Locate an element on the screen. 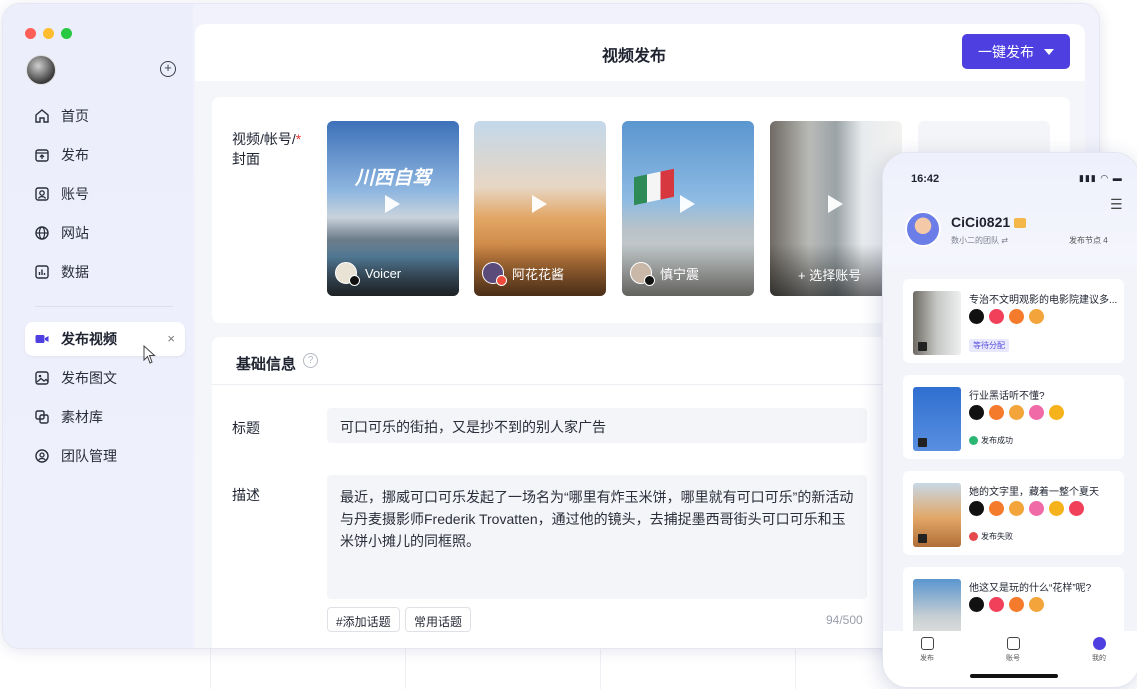 The width and height of the screenshot is (1137, 689). top-bar: 视频发布 一键发布 is located at coordinates (640, 52).